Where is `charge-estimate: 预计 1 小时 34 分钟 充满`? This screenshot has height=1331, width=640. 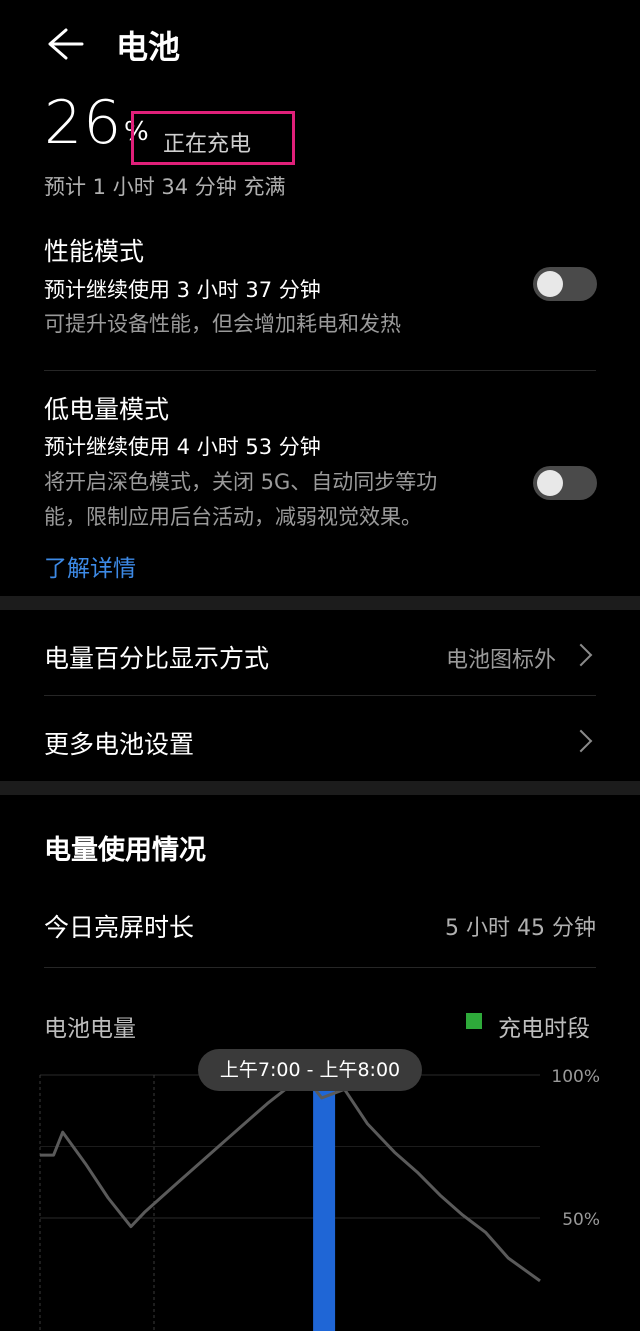 charge-estimate: 预计 1 小时 34 分钟 充满 is located at coordinates (165, 187).